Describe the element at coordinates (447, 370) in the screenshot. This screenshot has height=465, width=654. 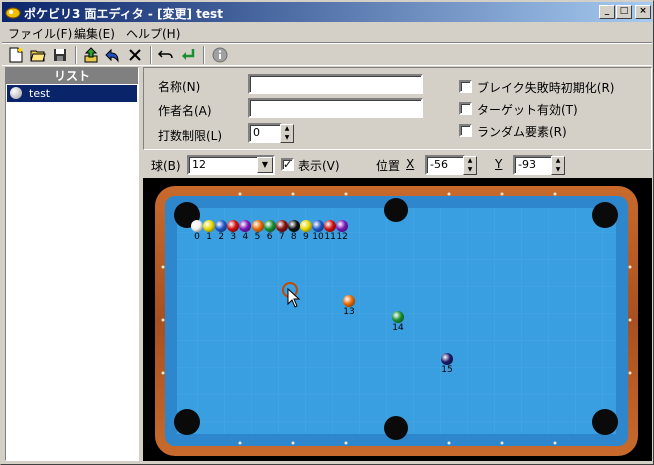
I see `ball-number-label: 15` at that location.